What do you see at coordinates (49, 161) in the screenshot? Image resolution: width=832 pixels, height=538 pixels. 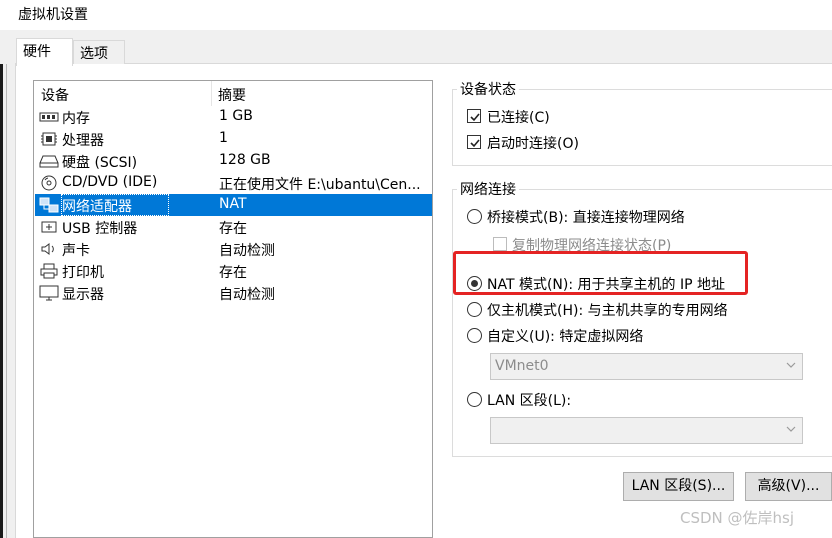 I see `hard-disk-icon` at bounding box center [49, 161].